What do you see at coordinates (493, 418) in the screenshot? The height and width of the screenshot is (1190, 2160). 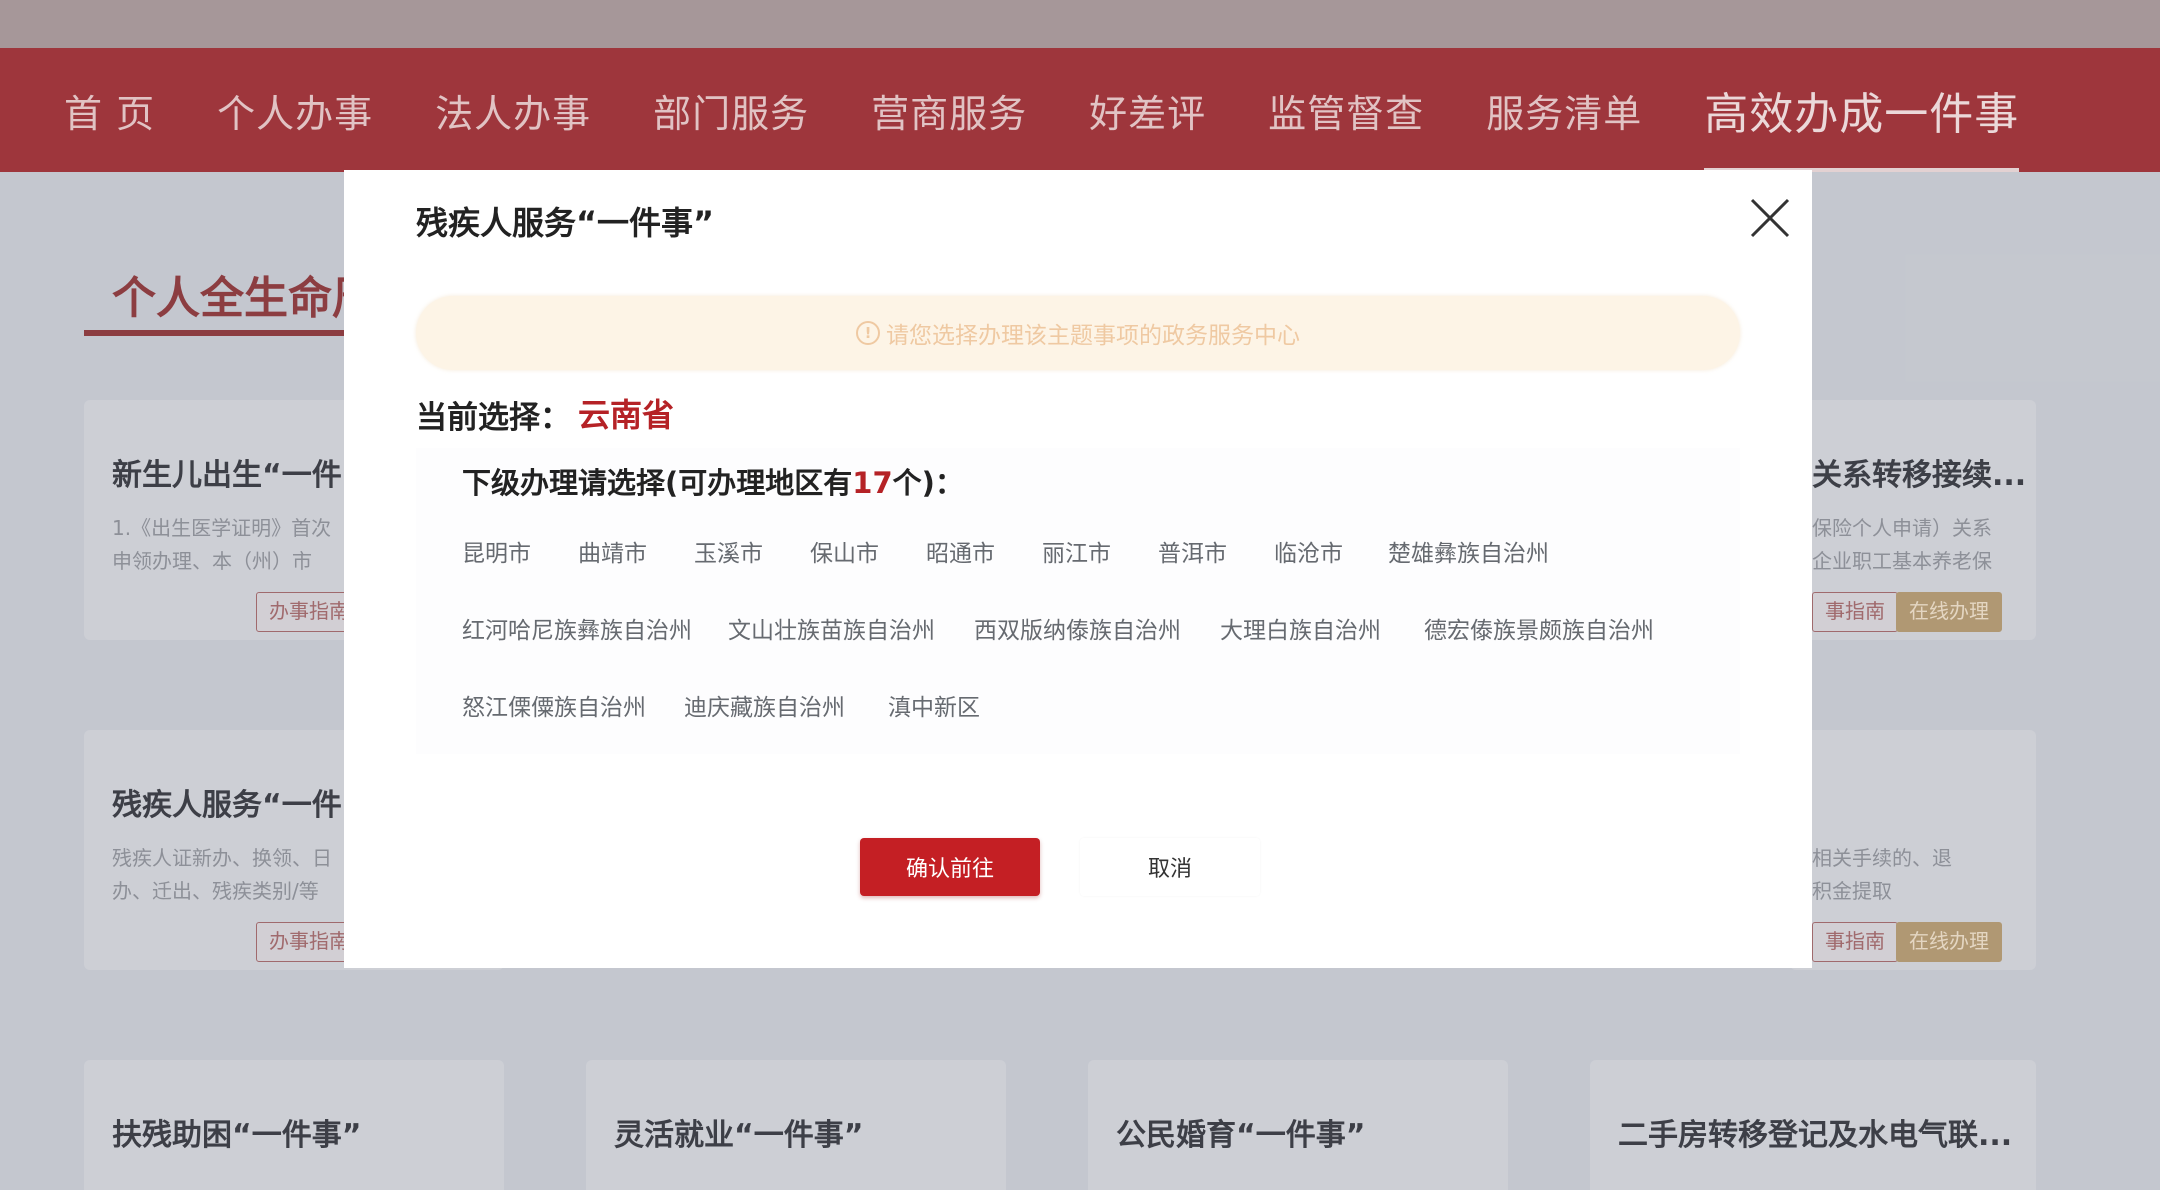 I see `current-selection-label: 当前选择：` at bounding box center [493, 418].